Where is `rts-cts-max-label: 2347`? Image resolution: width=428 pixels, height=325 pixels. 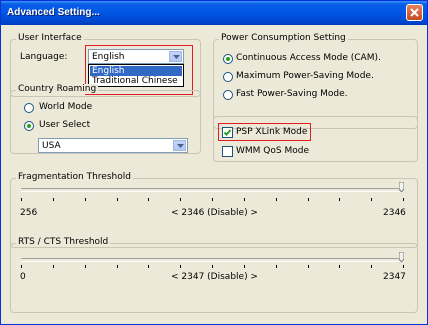
rts-cts-max-label: 2347 is located at coordinates (394, 277).